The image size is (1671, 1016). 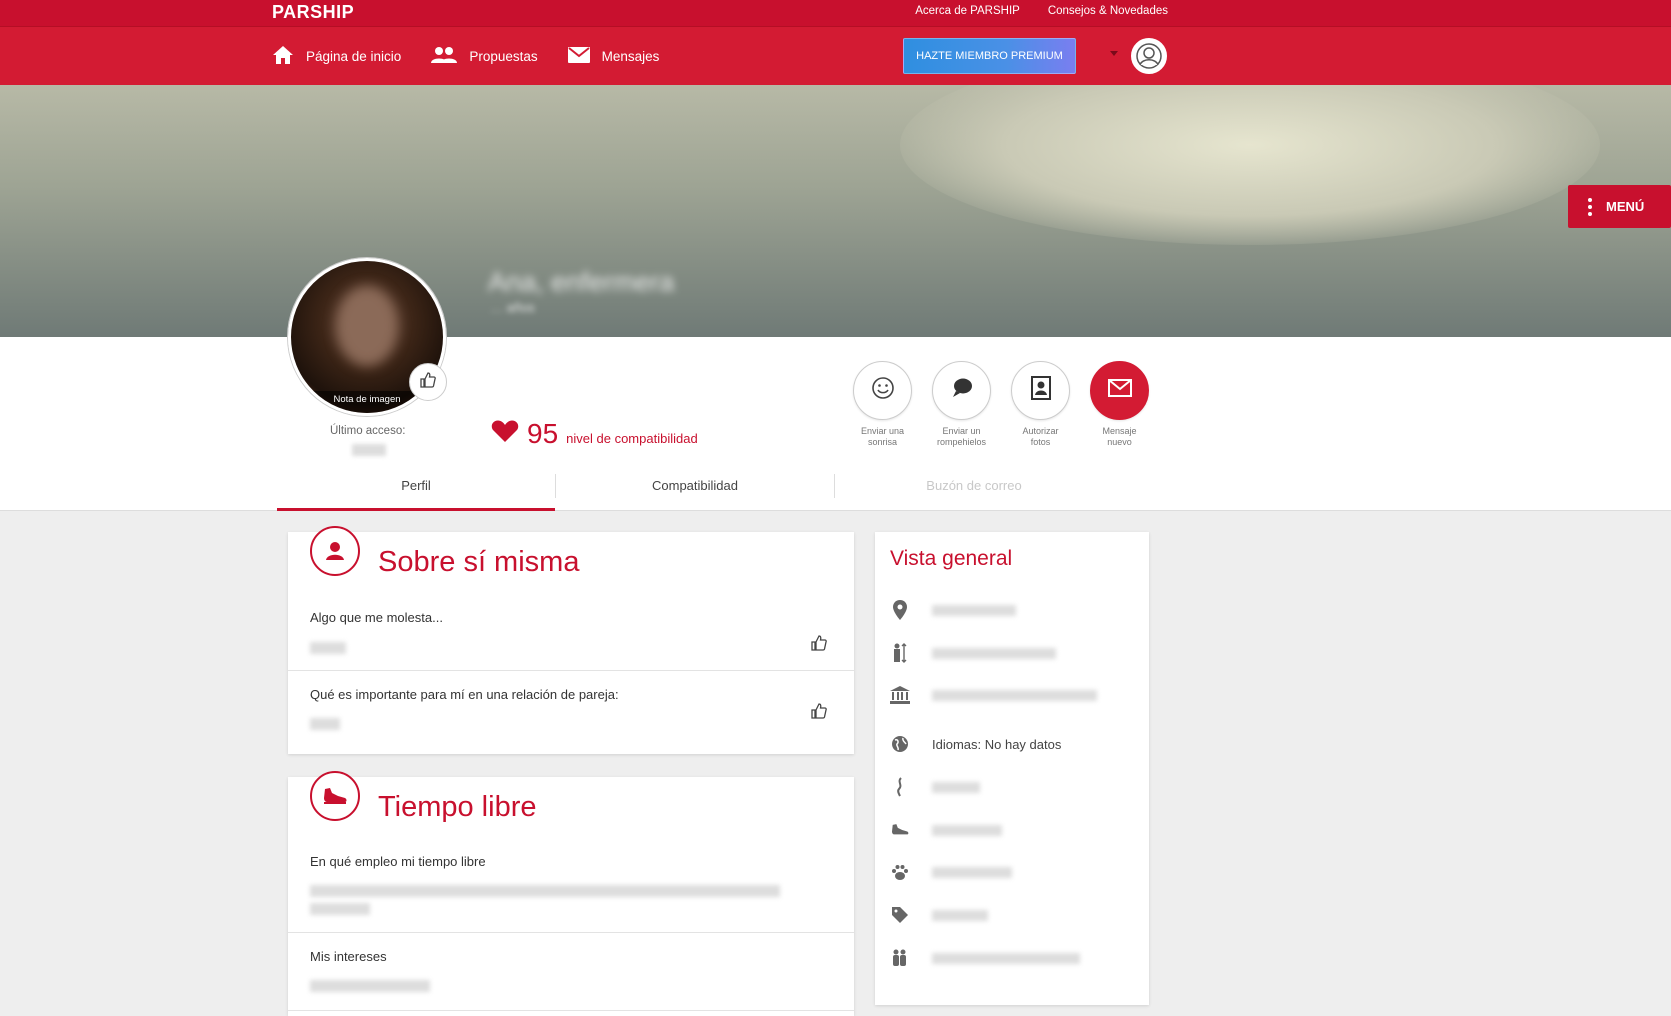 What do you see at coordinates (1119, 404) in the screenshot?
I see `new-message-button: Mensaje nuevo` at bounding box center [1119, 404].